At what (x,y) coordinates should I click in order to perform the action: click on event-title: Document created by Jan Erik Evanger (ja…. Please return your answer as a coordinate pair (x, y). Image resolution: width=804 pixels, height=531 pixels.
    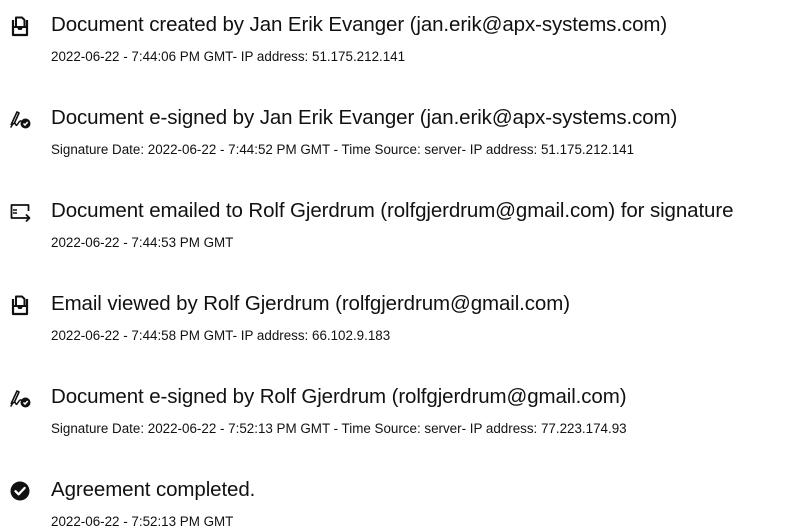
    Looking at the image, I should click on (359, 24).